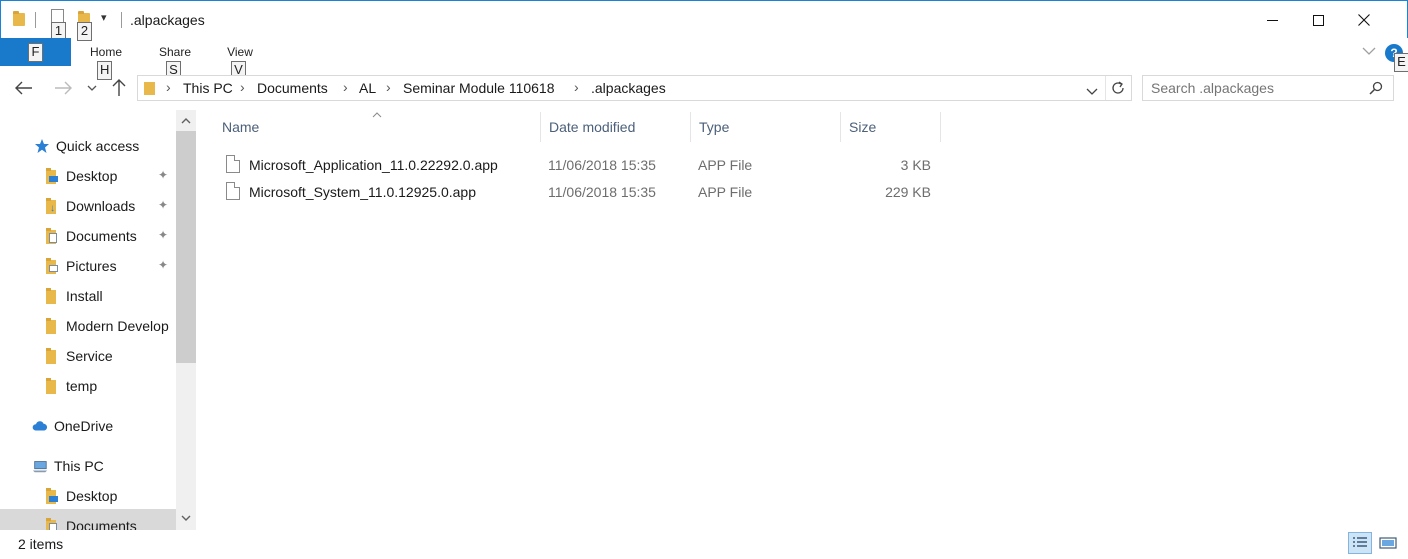  What do you see at coordinates (1256, 88) in the screenshot?
I see `search-input` at bounding box center [1256, 88].